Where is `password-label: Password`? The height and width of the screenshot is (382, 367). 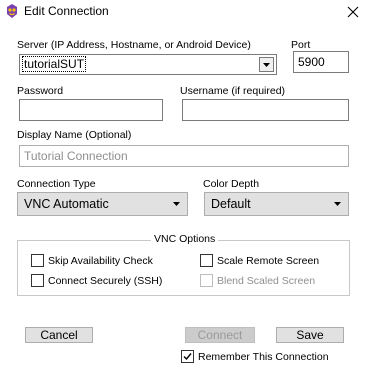 password-label: Password is located at coordinates (40, 91).